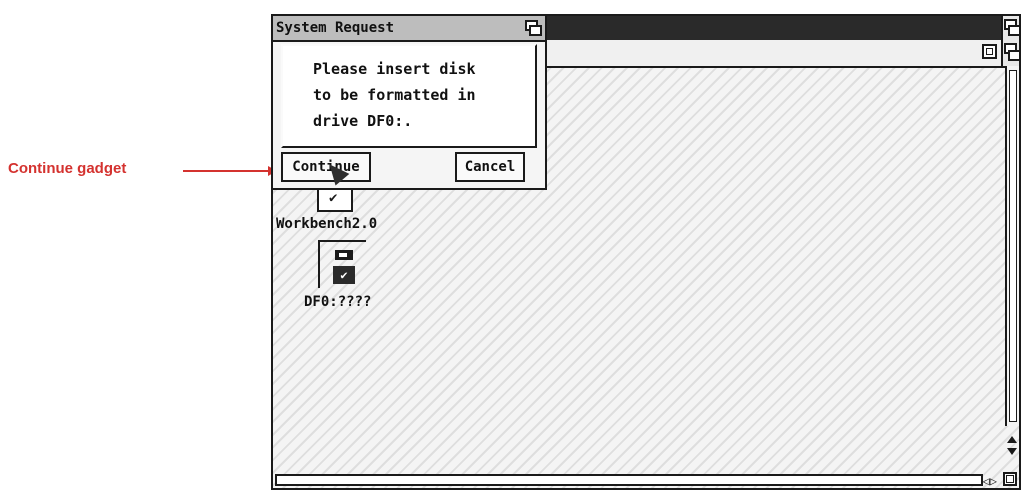 This screenshot has height=491, width=1031. I want to click on message-line-1: Please insert disk, so click(394, 69).